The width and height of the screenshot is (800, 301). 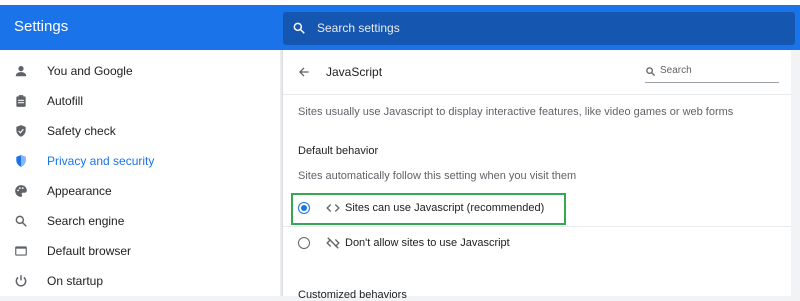 What do you see at coordinates (140, 251) in the screenshot?
I see `sidebar-item-default-browser: Default browser` at bounding box center [140, 251].